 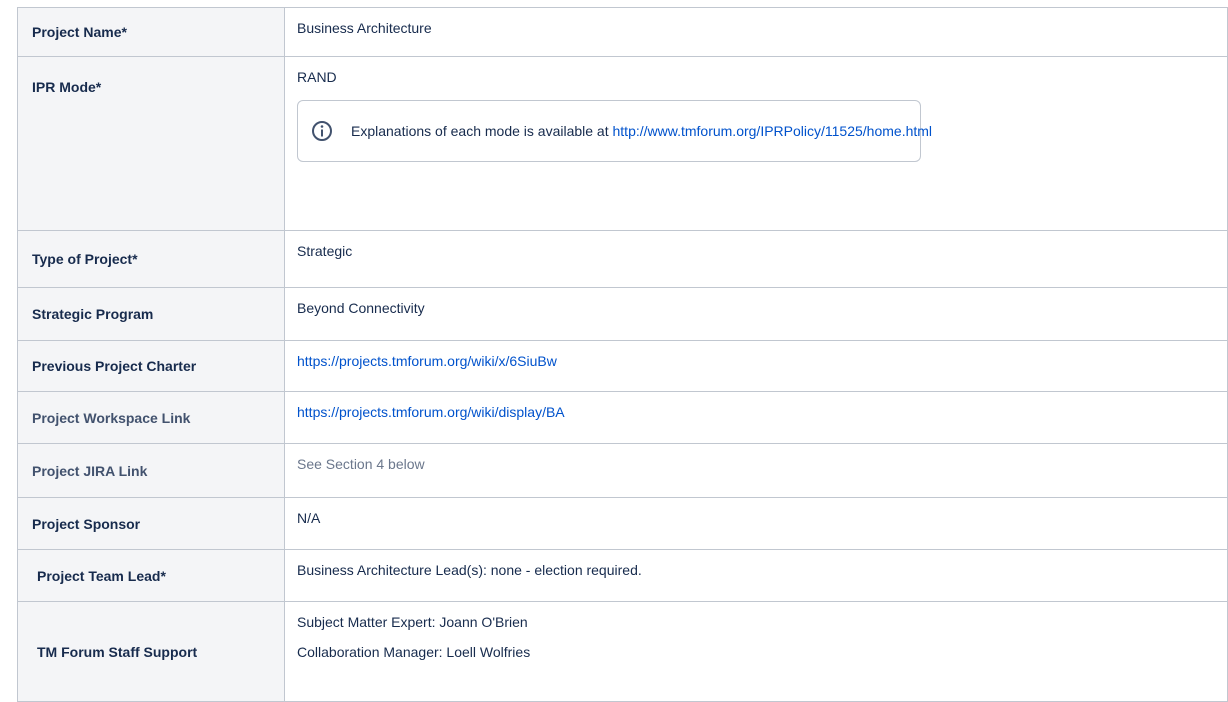 What do you see at coordinates (756, 259) in the screenshot?
I see `row-value-cell: Strategic` at bounding box center [756, 259].